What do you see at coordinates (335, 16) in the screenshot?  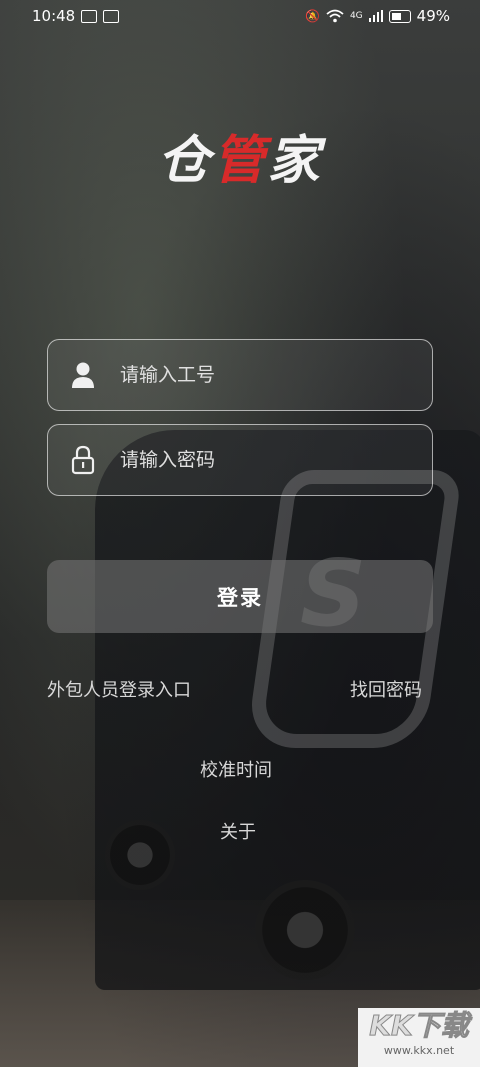 I see `wifi-icon` at bounding box center [335, 16].